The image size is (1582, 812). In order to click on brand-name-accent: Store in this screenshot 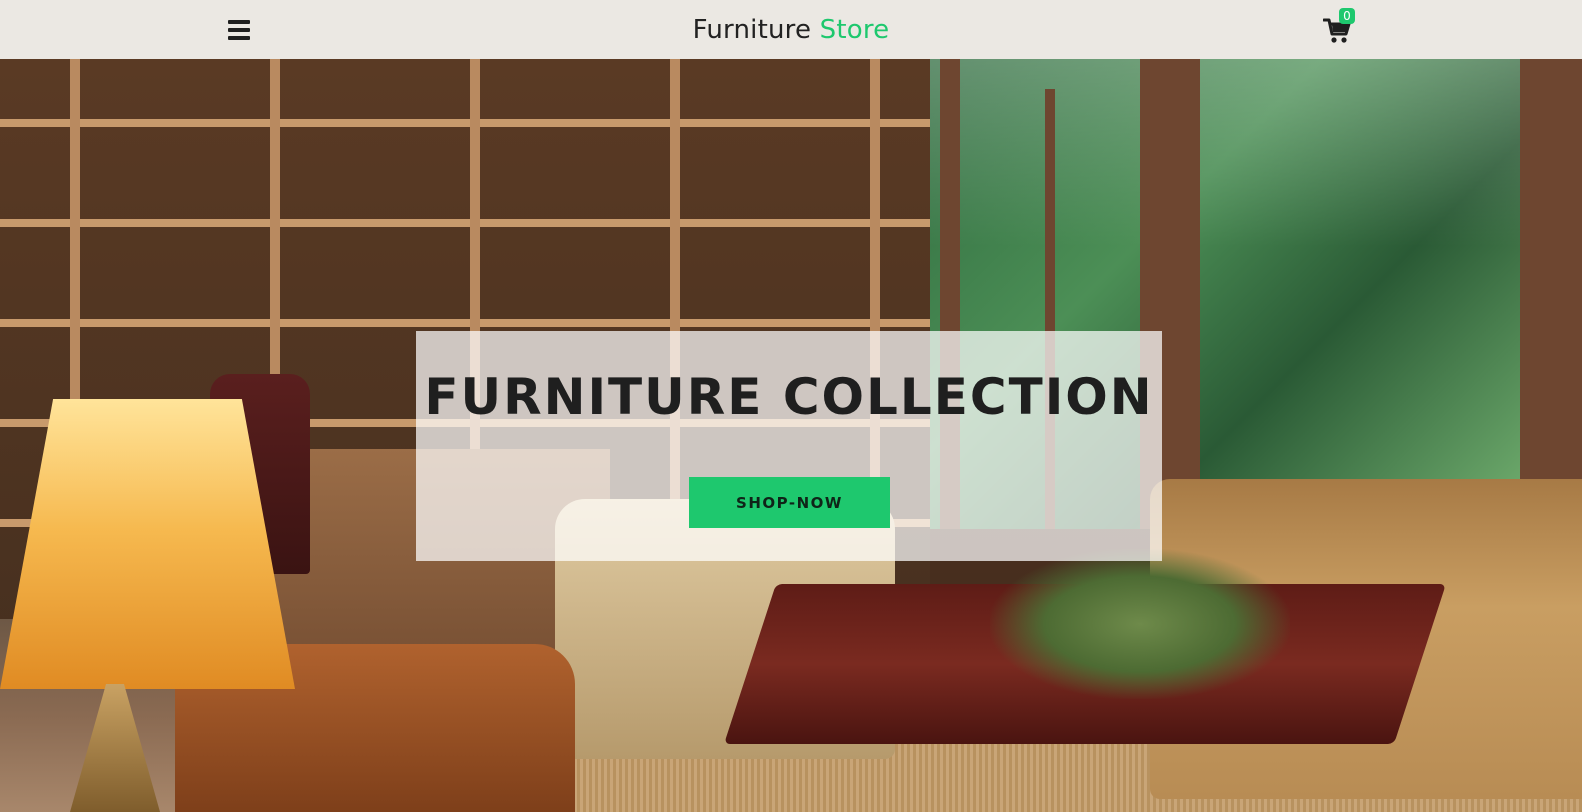, I will do `click(854, 30)`.